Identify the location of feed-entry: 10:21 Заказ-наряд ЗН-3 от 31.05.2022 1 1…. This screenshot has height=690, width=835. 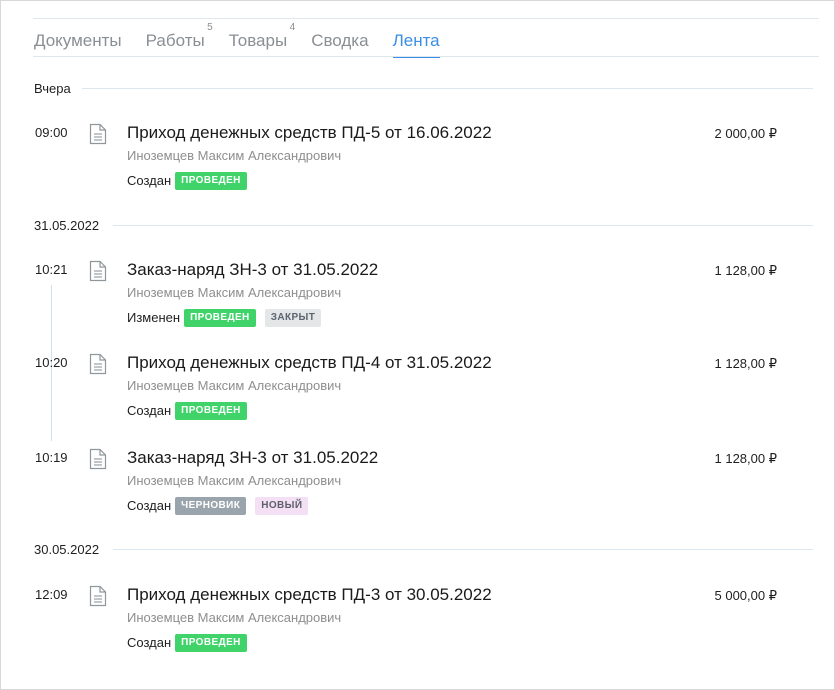
(417, 300).